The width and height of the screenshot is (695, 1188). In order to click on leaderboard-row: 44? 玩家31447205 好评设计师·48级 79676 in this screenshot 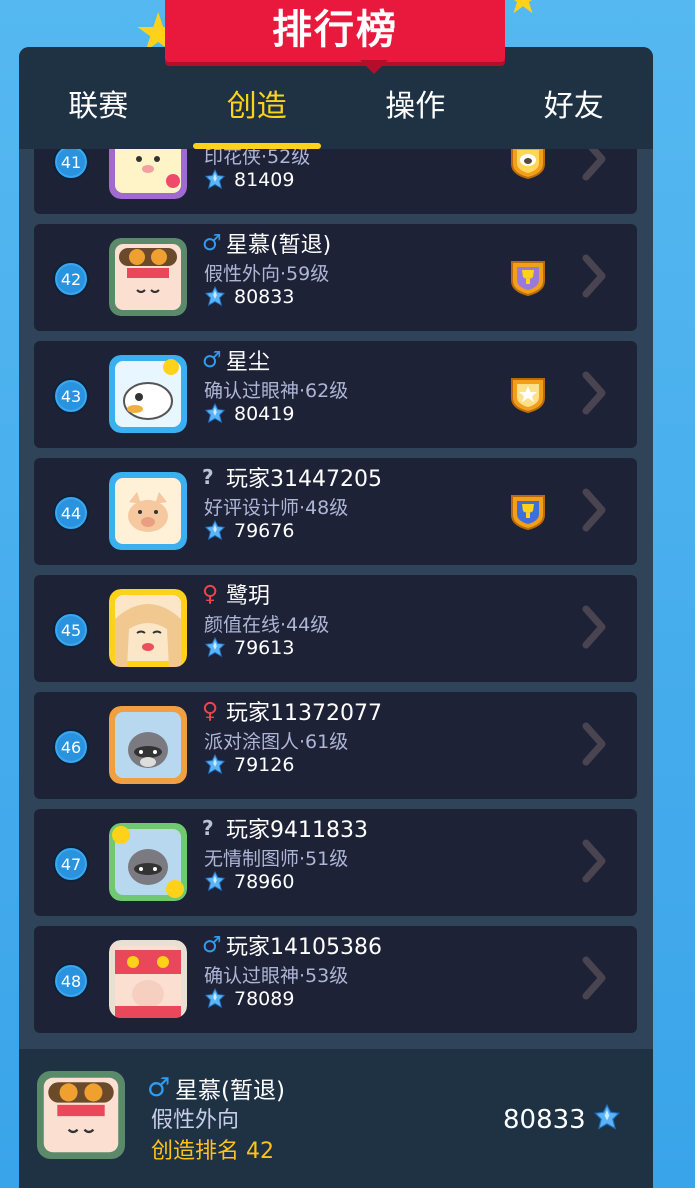, I will do `click(335, 511)`.